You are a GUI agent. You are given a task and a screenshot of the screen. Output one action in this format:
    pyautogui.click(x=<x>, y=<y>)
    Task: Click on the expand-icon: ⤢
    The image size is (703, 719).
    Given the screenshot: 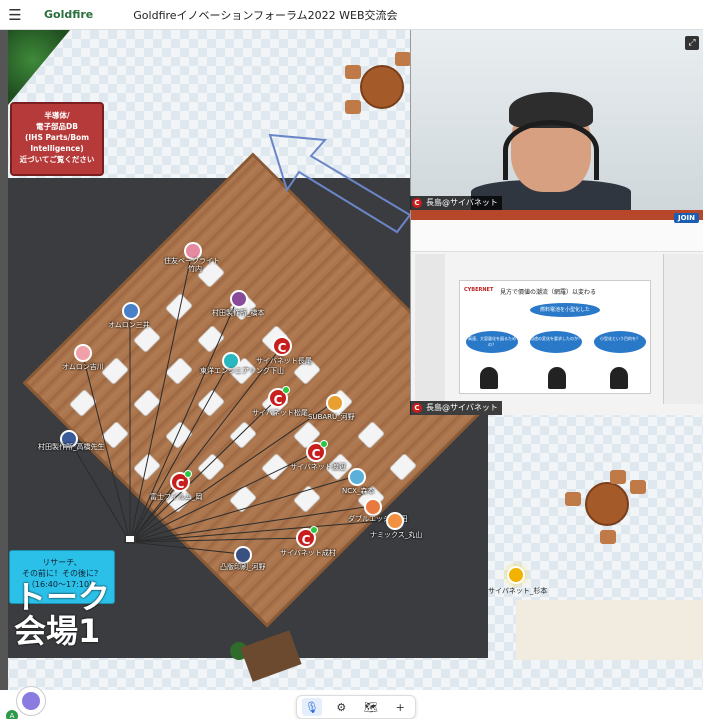 What is the action you would take?
    pyautogui.click(x=692, y=43)
    